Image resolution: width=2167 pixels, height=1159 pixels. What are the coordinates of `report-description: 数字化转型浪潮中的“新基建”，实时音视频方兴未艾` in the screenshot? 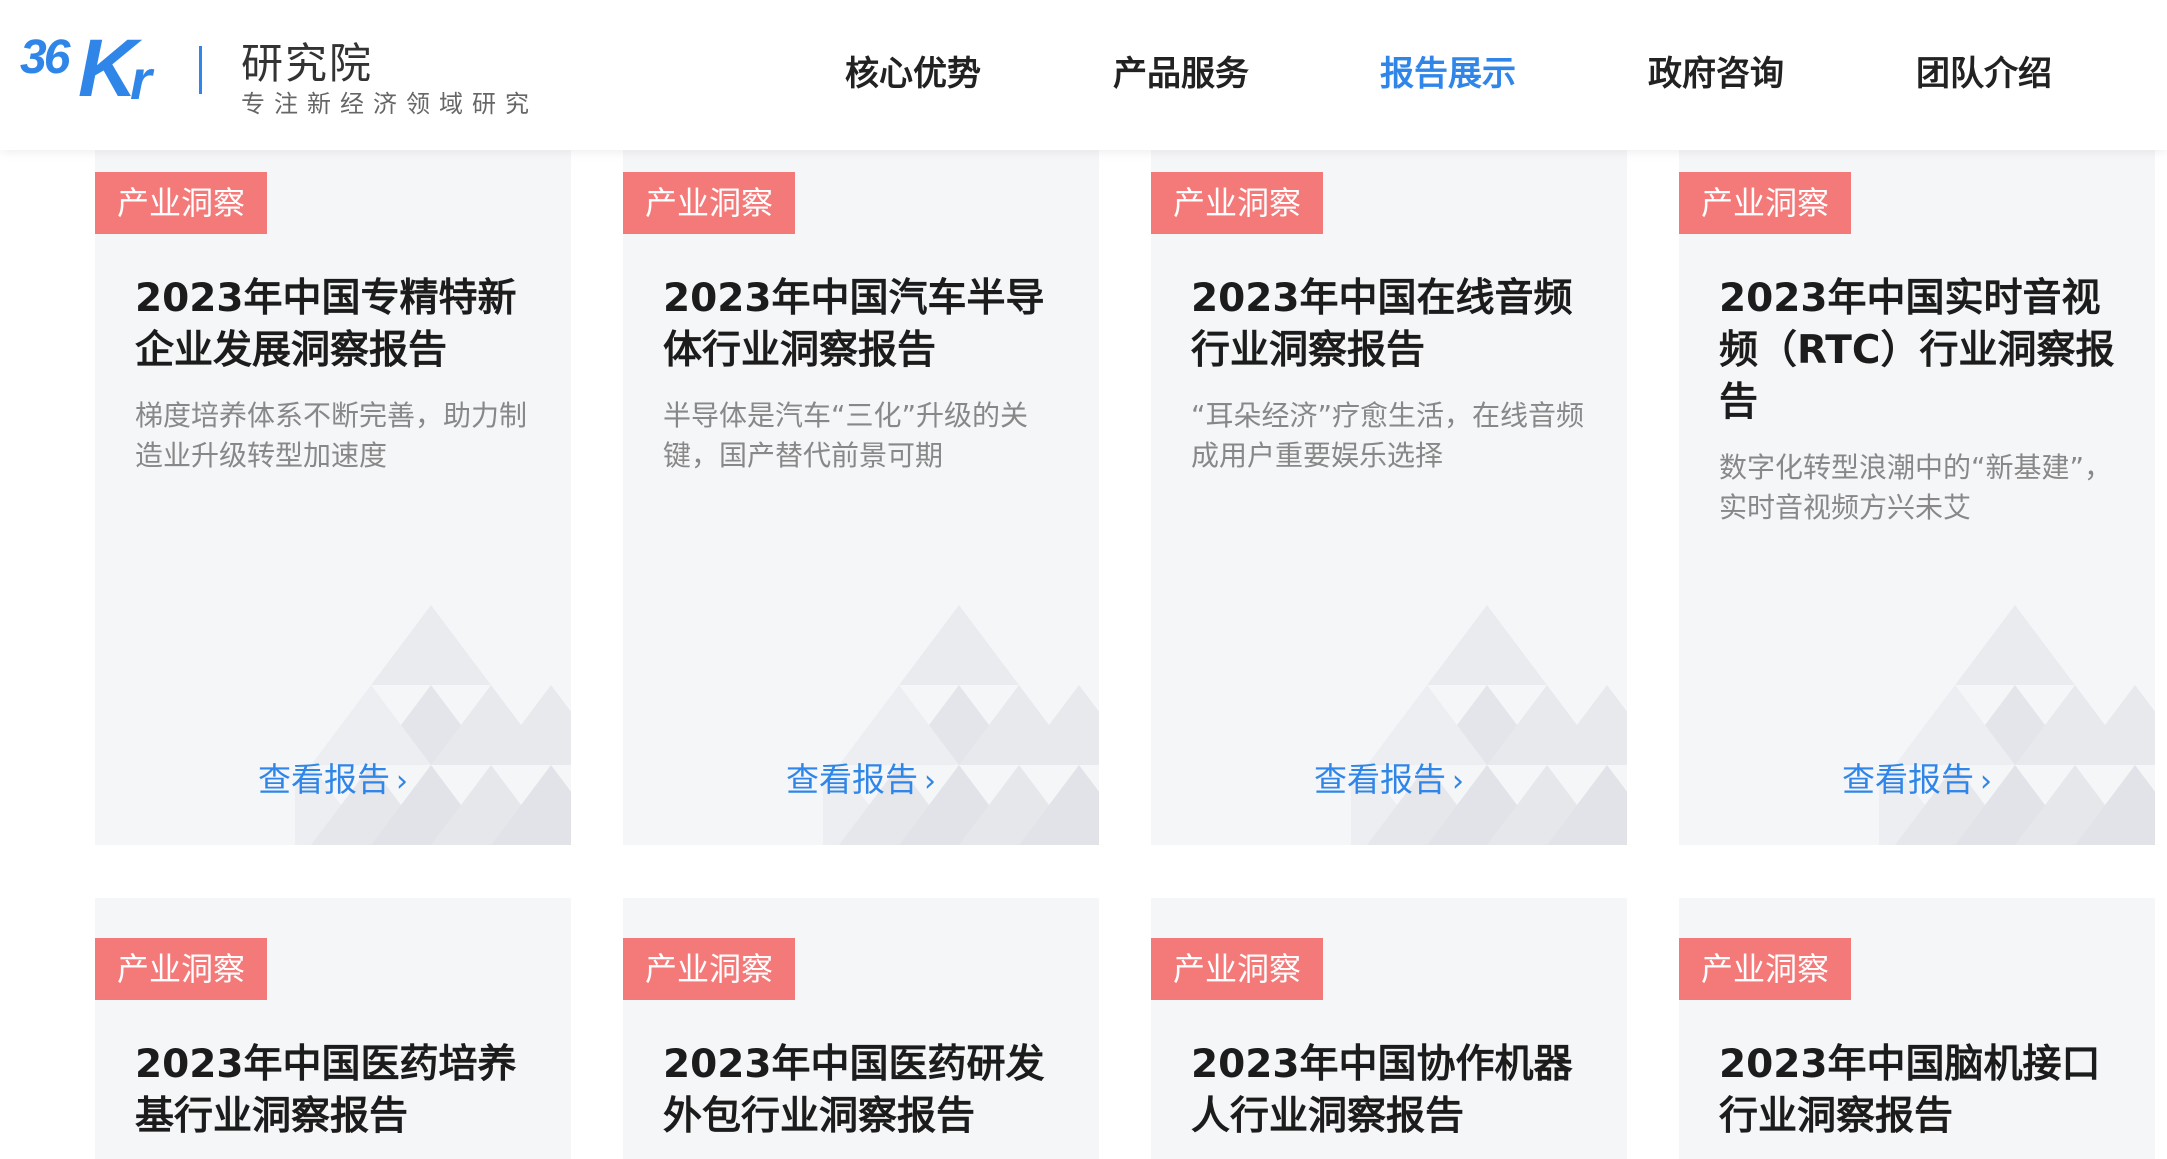 It's located at (1916, 487).